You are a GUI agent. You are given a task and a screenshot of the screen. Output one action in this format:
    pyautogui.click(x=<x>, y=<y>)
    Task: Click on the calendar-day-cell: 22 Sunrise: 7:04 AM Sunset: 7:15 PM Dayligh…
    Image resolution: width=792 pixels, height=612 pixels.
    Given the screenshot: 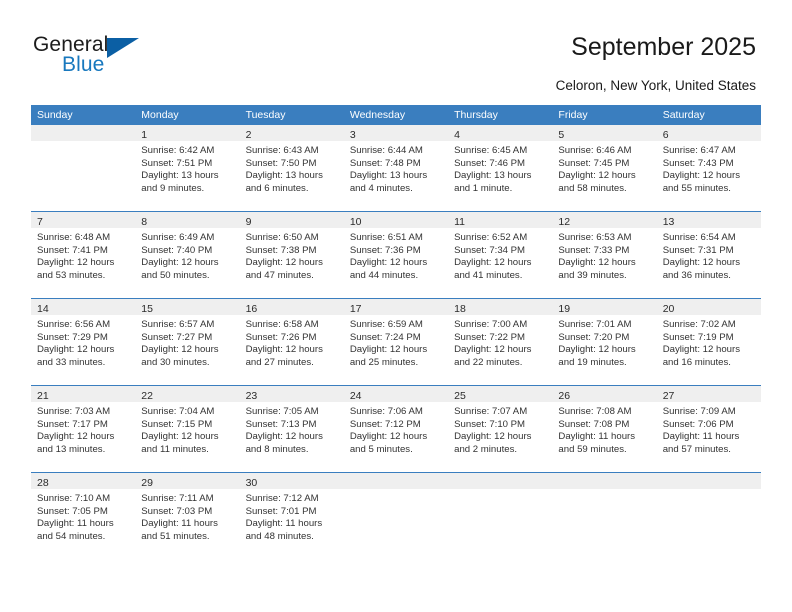 What is the action you would take?
    pyautogui.click(x=187, y=429)
    